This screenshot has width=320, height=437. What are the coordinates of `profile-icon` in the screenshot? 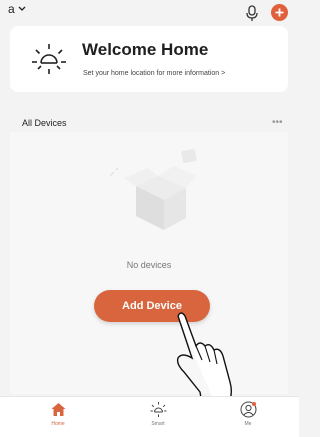 It's located at (248, 409).